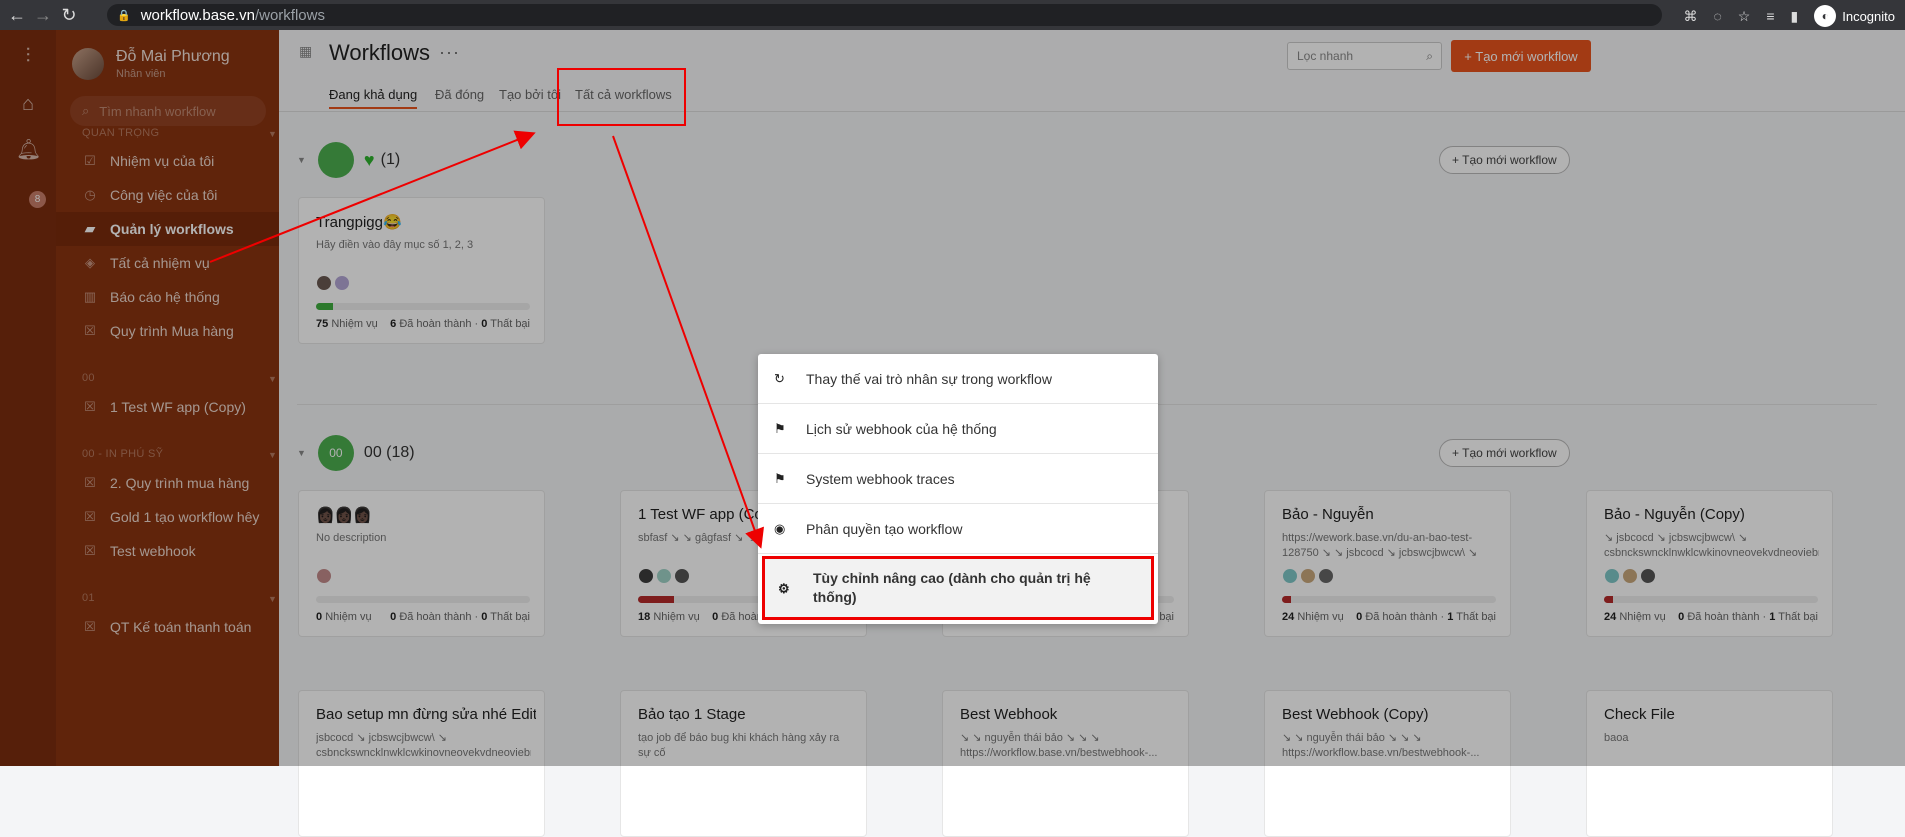 Image resolution: width=1905 pixels, height=837 pixels. Describe the element at coordinates (486, 339) in the screenshot. I see `annotation-arrows` at that location.